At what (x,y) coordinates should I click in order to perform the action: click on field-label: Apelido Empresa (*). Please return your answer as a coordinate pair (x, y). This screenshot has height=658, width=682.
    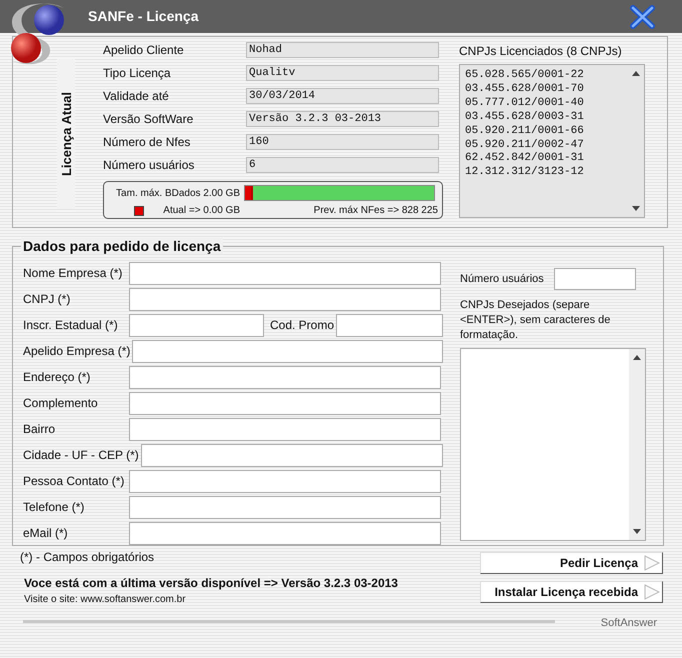
    Looking at the image, I should click on (77, 351).